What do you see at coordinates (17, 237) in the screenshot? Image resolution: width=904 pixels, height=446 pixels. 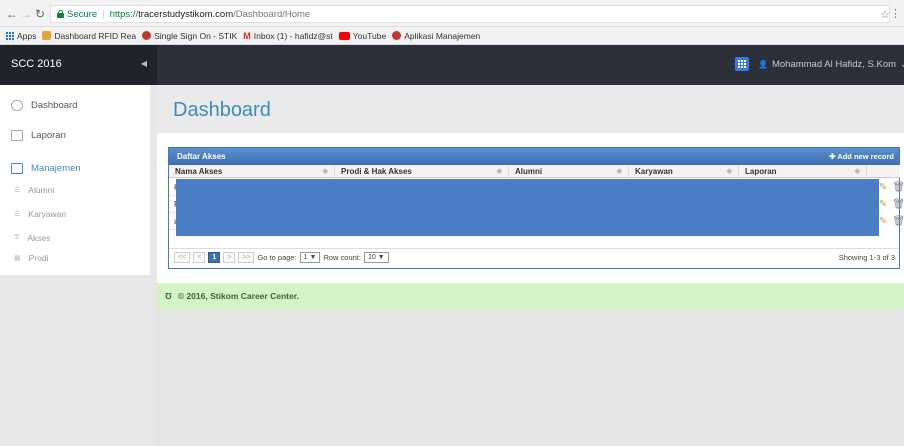 I see `key-icon: ⚿` at bounding box center [17, 237].